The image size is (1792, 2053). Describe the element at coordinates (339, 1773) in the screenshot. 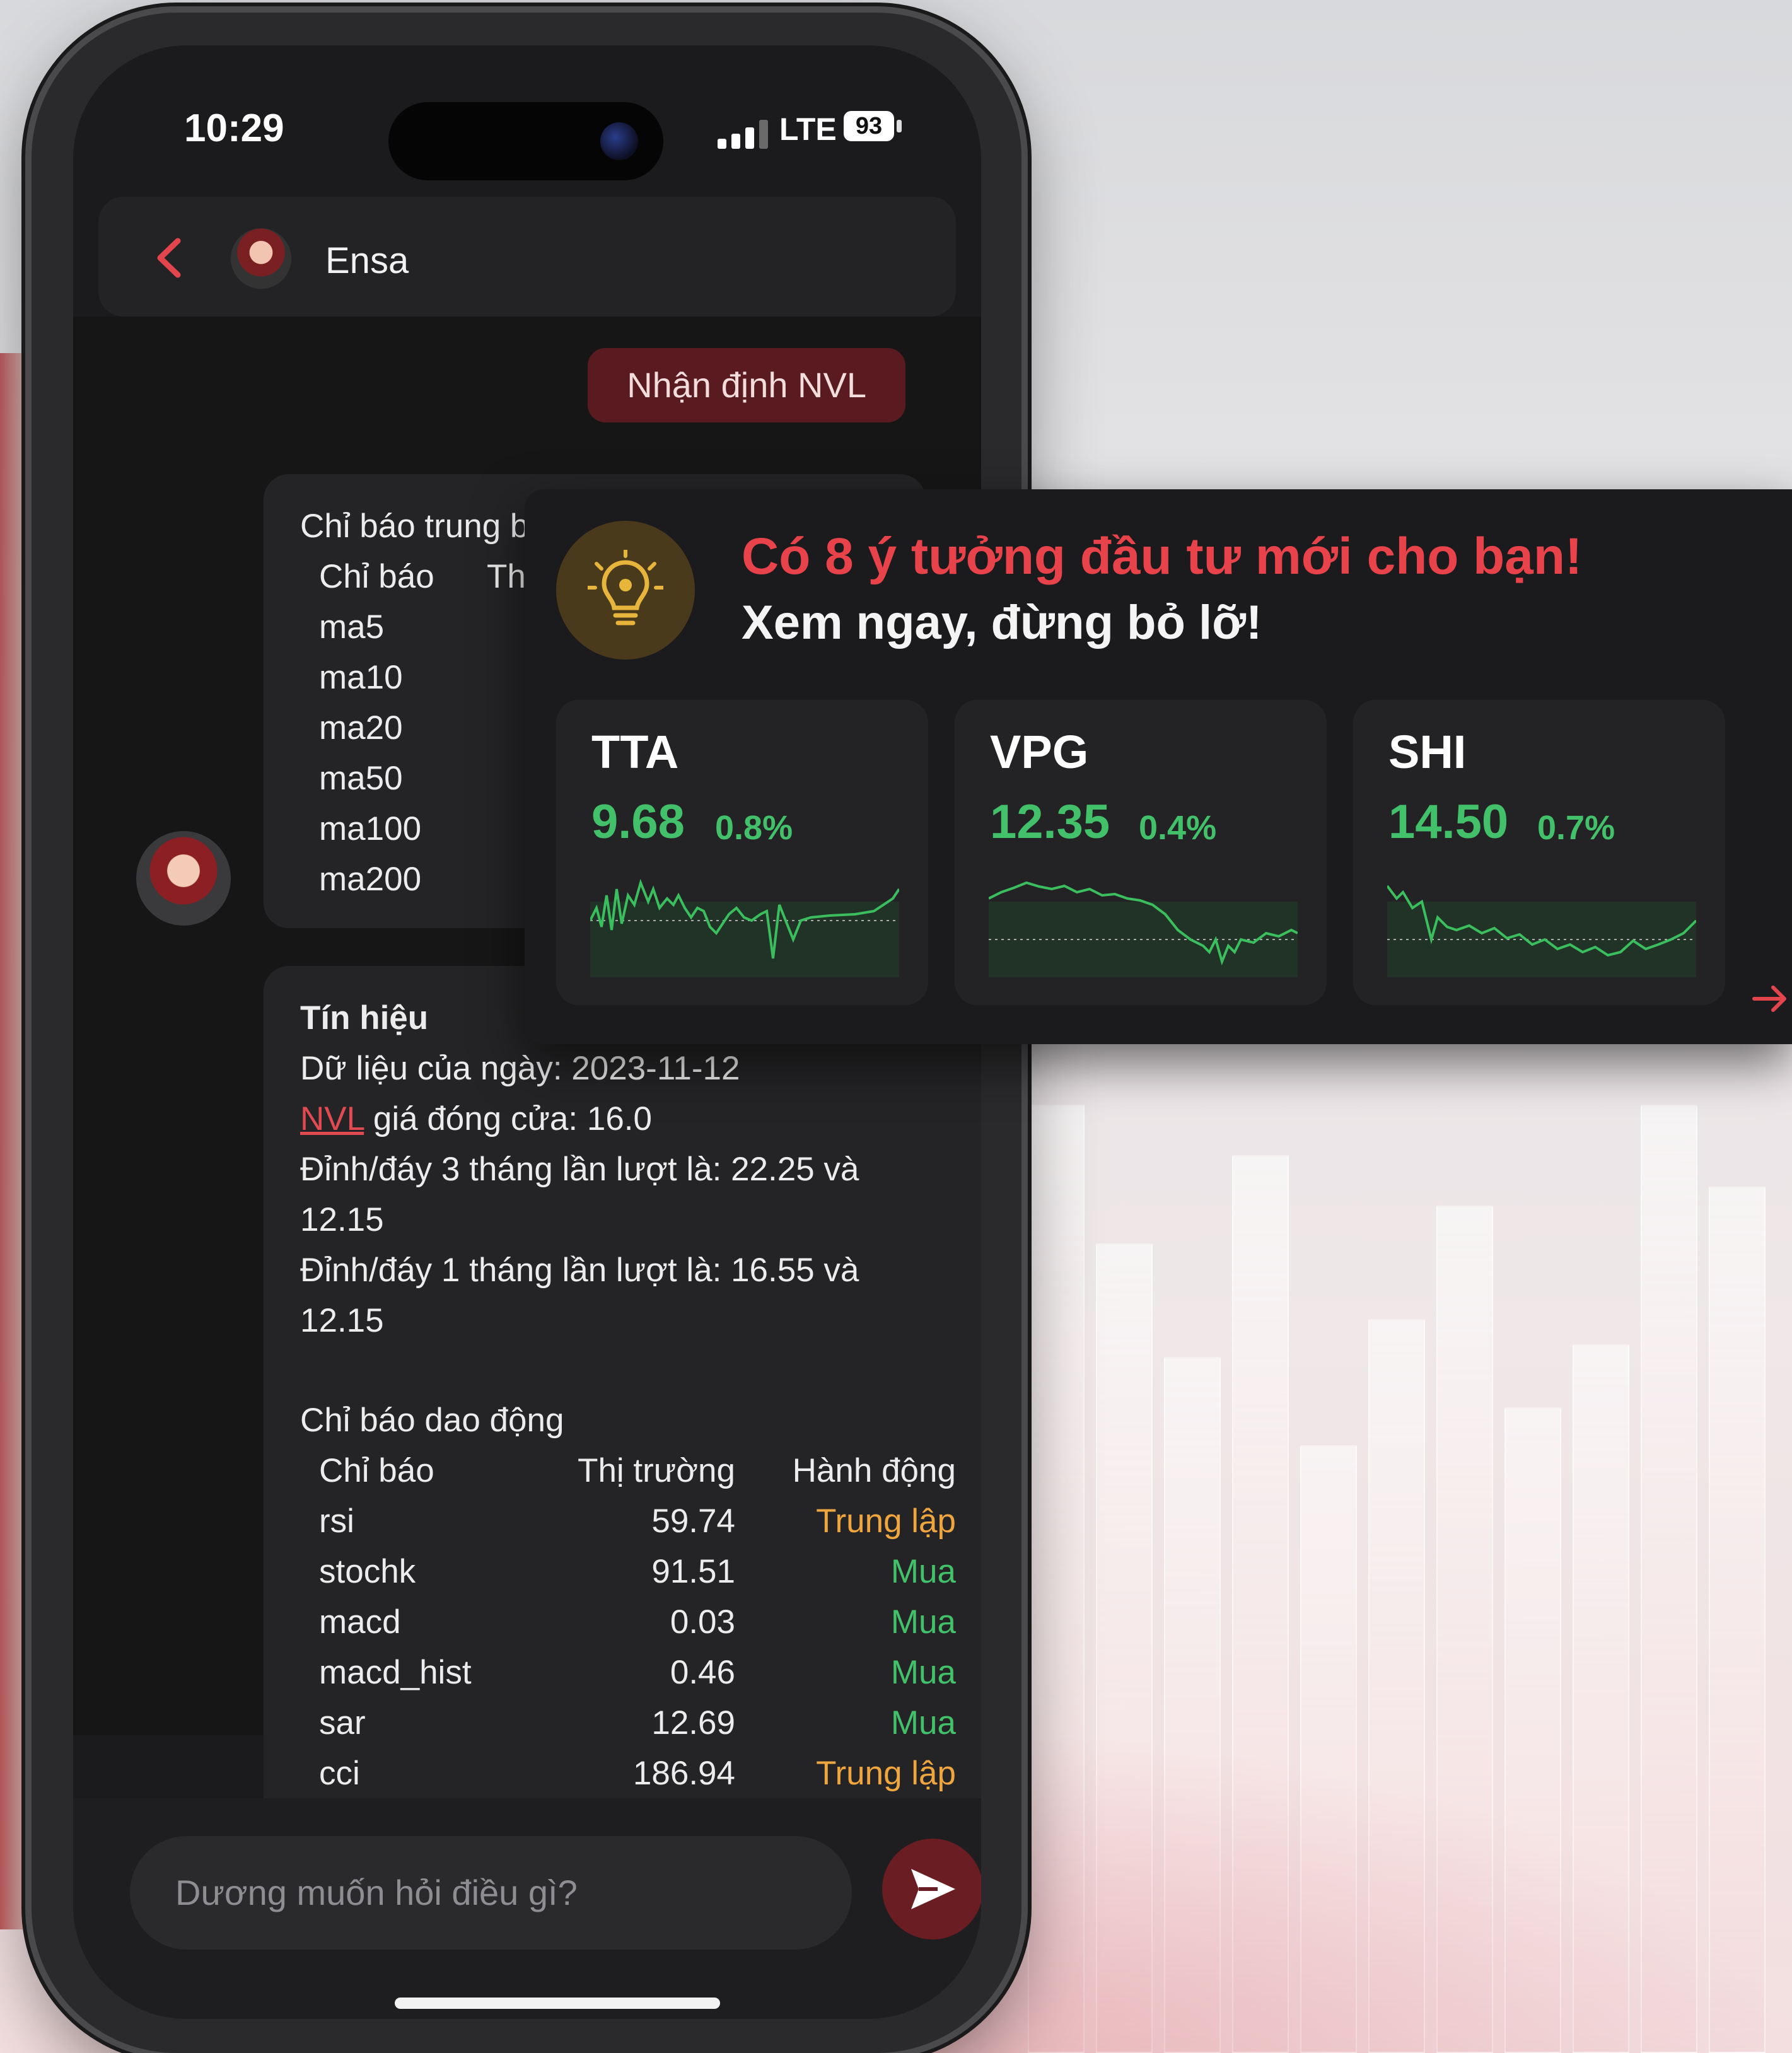

I see `indicator-name: cci` at that location.